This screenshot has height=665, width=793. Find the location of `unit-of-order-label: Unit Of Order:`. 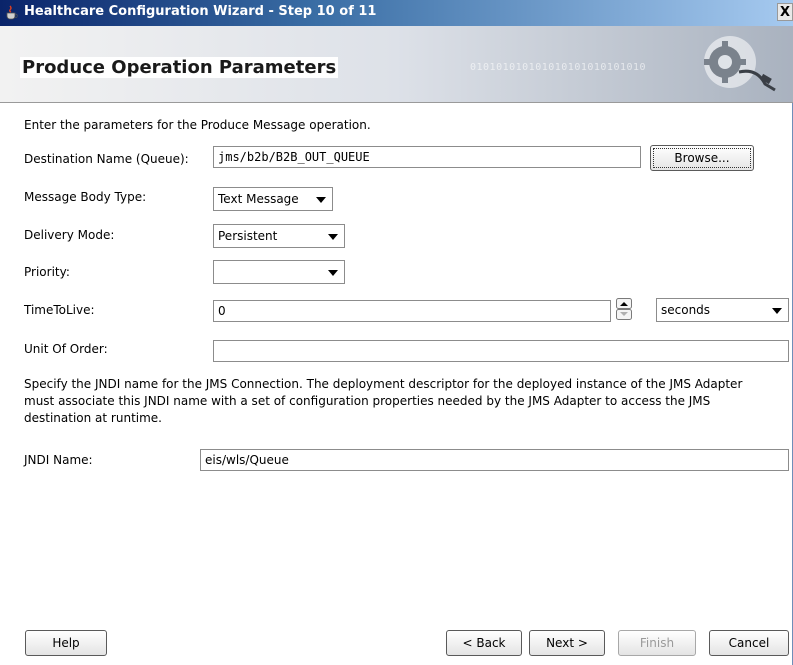

unit-of-order-label: Unit Of Order: is located at coordinates (66, 349).